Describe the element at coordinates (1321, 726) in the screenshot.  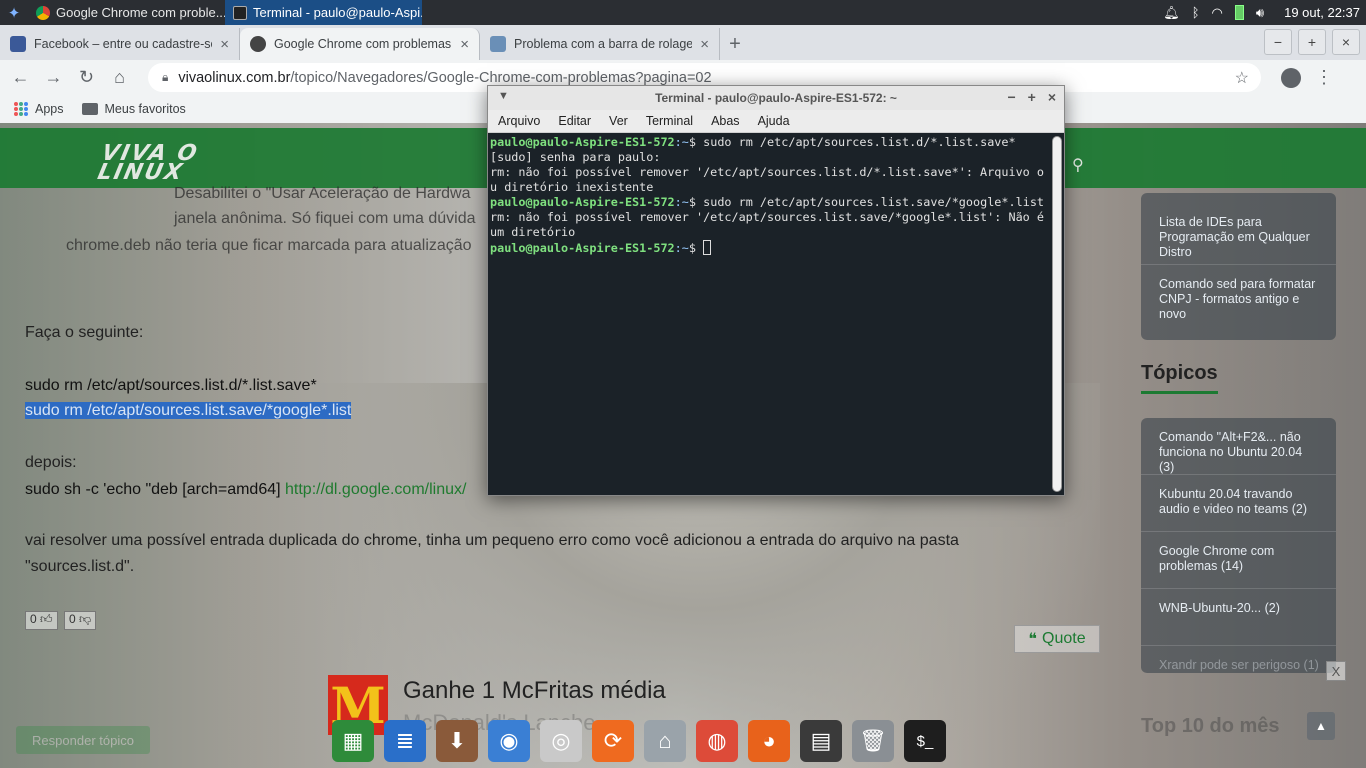
I see `scroll-top-button: ▲` at that location.